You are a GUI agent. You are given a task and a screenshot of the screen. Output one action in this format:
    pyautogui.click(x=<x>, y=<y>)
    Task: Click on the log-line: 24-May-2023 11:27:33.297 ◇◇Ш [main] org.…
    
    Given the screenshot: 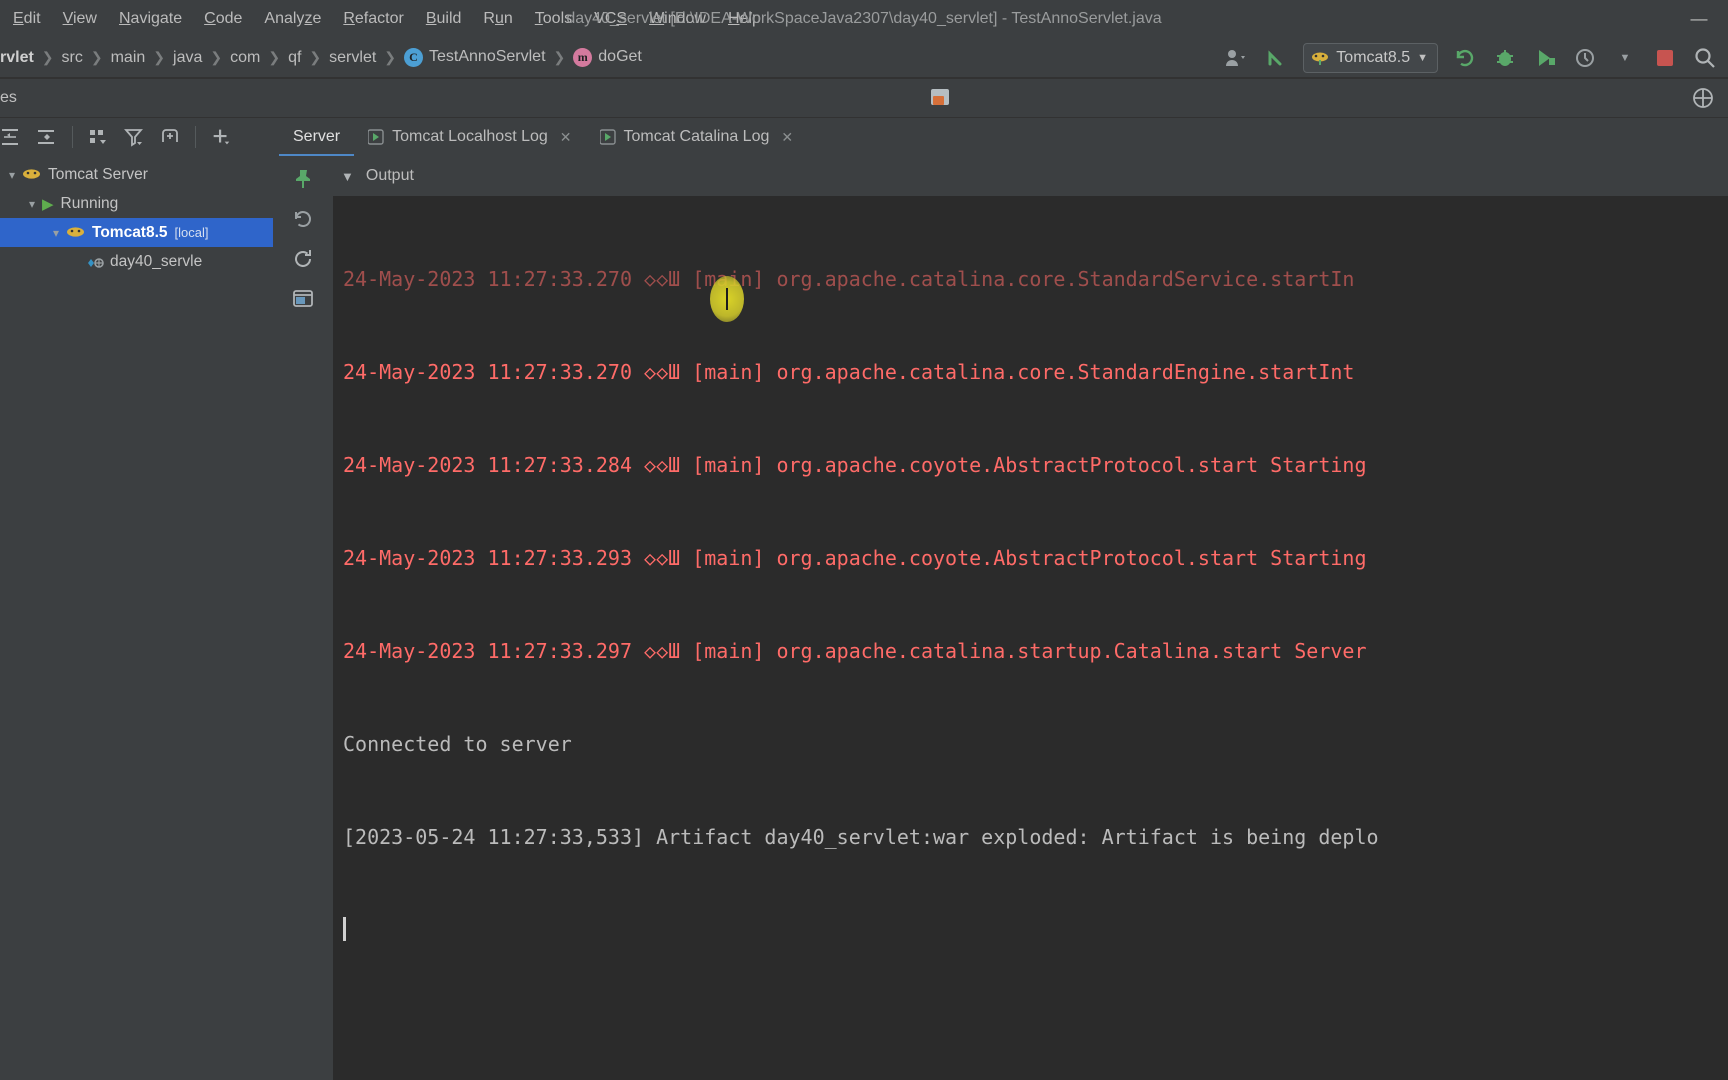 What is the action you would take?
    pyautogui.click(x=855, y=651)
    